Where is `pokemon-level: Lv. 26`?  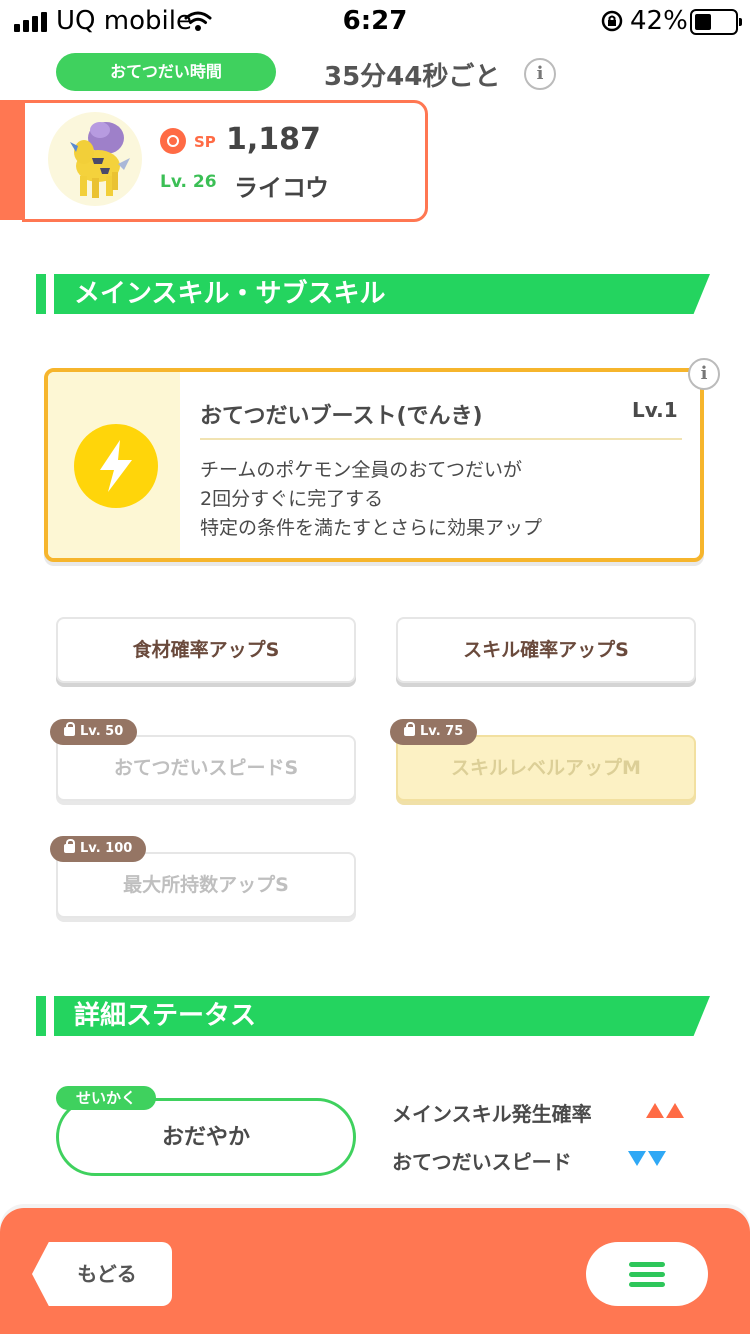
pokemon-level: Lv. 26 is located at coordinates (188, 182).